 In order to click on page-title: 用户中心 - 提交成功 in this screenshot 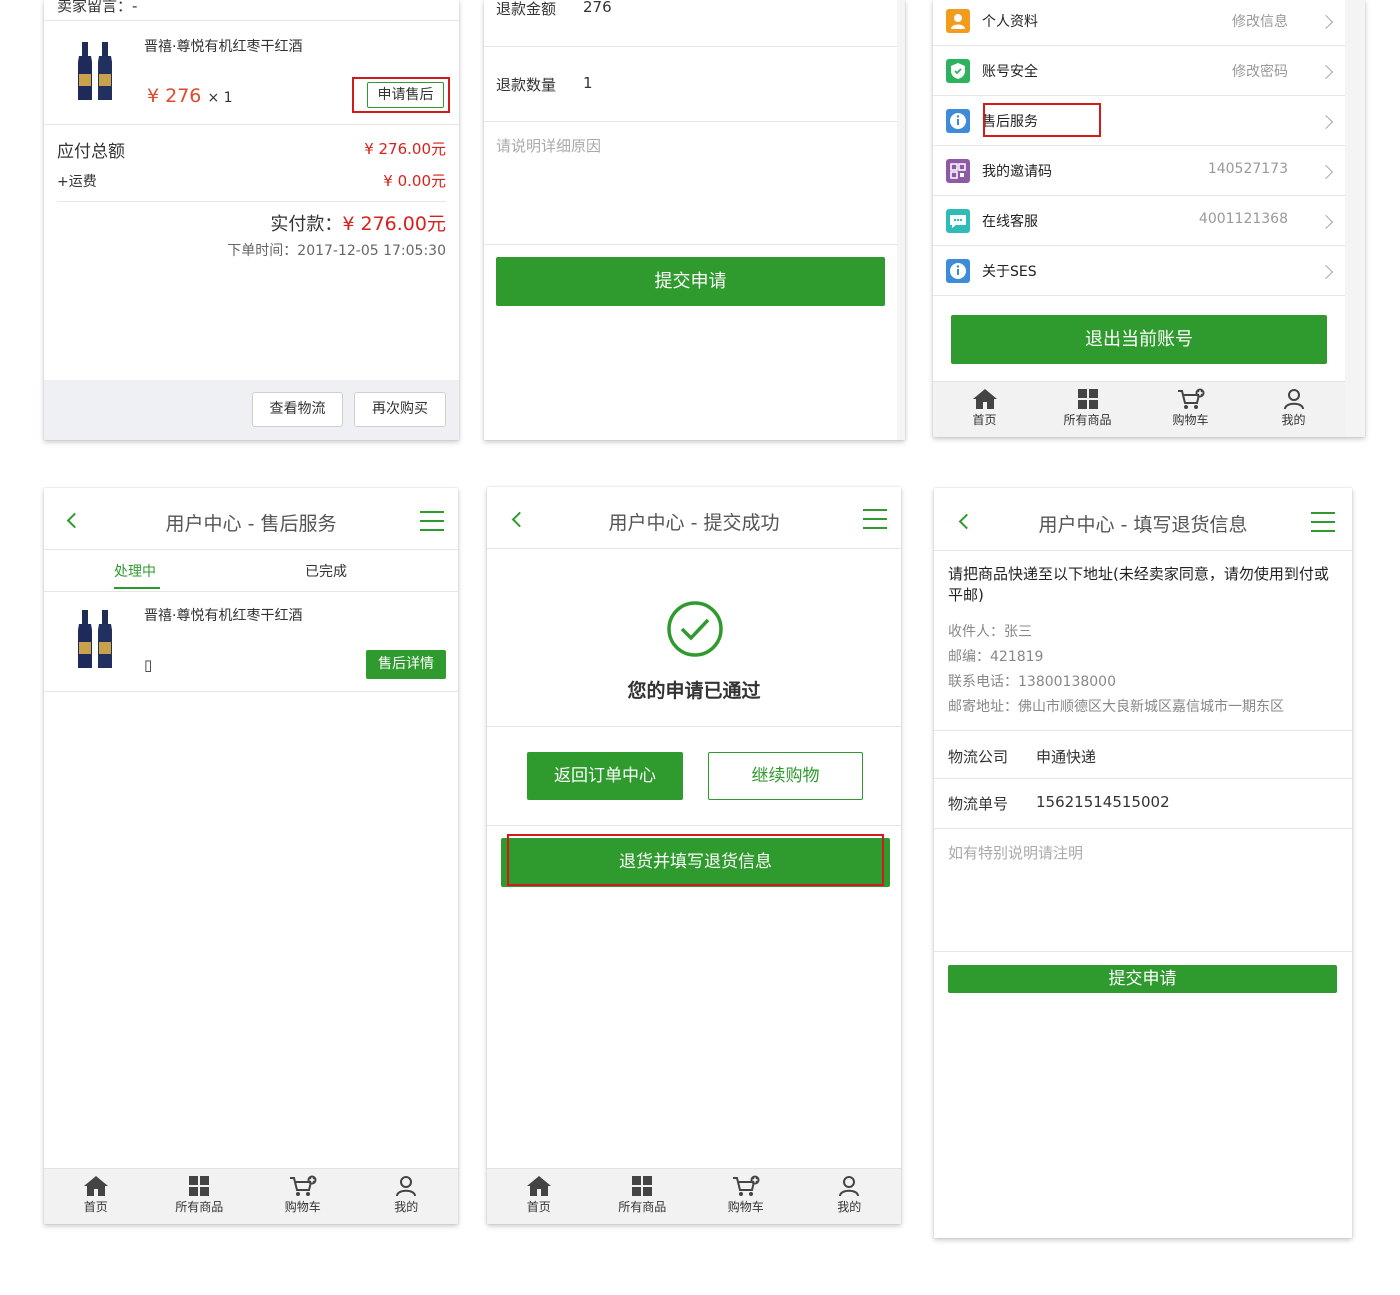, I will do `click(694, 523)`.